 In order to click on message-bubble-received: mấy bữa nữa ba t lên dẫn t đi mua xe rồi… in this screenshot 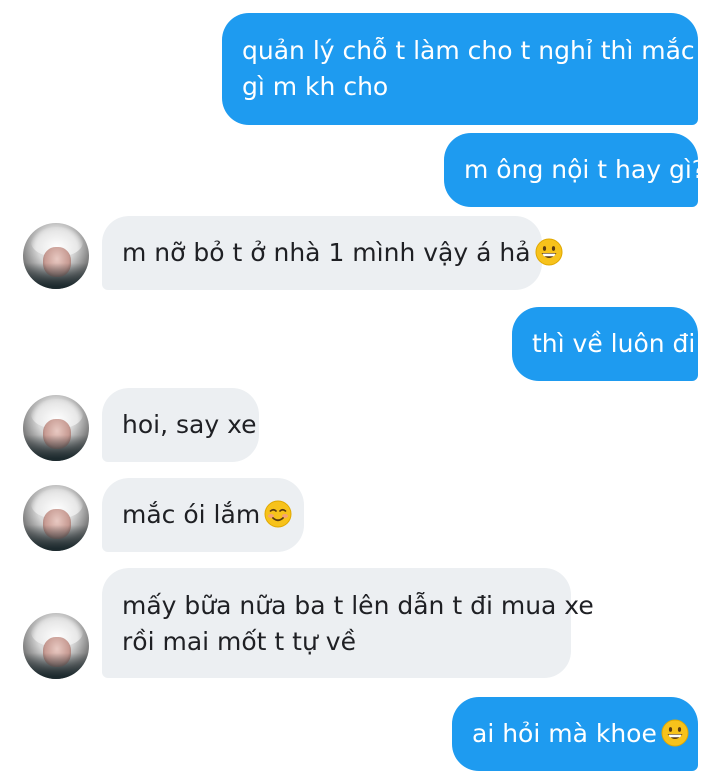, I will do `click(348, 623)`.